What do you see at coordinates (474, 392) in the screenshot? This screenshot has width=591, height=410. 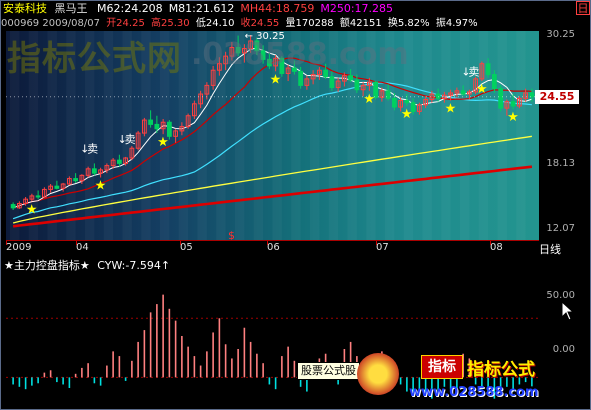 I see `brand-url: www.028588.com` at bounding box center [474, 392].